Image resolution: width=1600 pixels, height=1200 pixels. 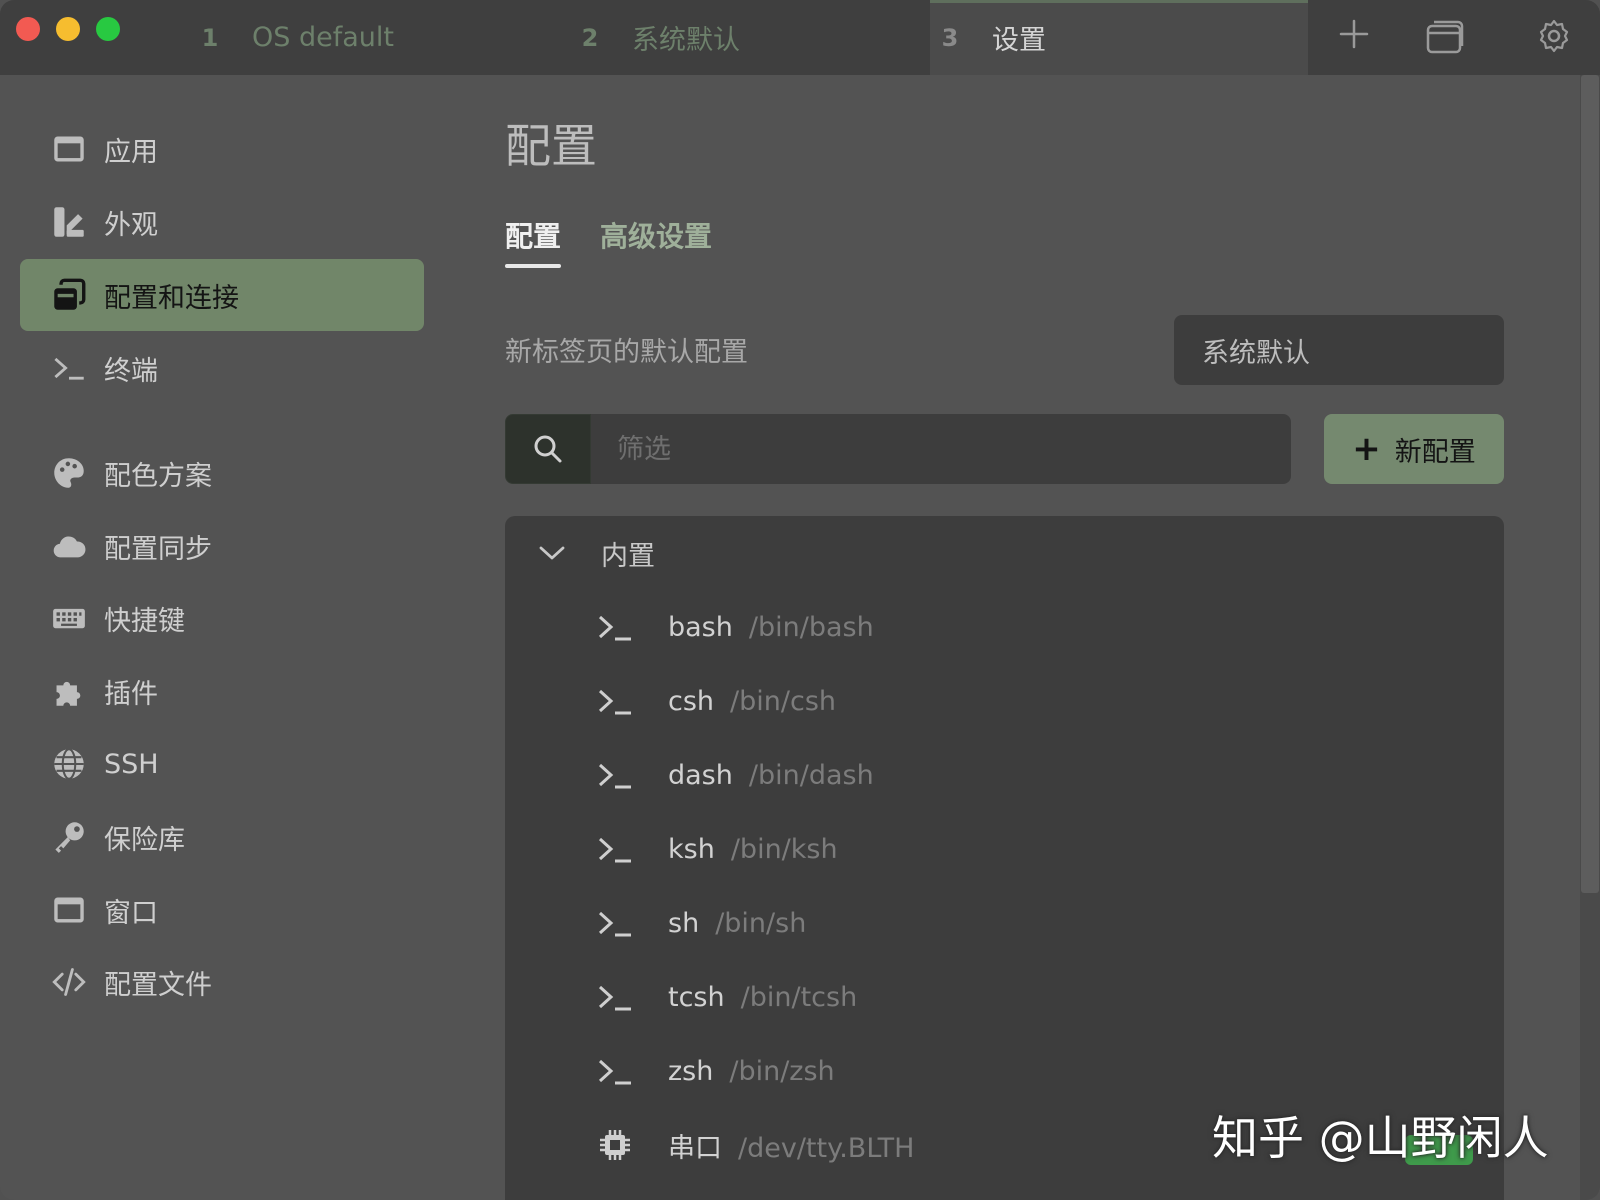 What do you see at coordinates (222, 149) in the screenshot?
I see `sidebar-item-app: 应用` at bounding box center [222, 149].